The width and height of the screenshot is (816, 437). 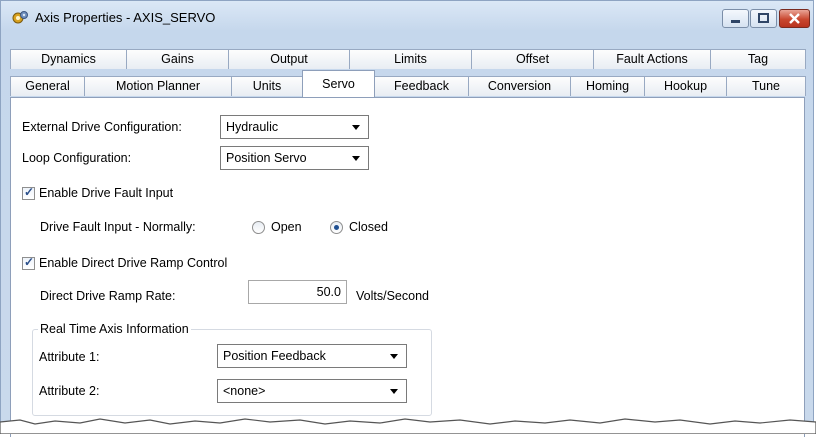 I want to click on external-drive-label: External Drive Configuration:, so click(x=102, y=127).